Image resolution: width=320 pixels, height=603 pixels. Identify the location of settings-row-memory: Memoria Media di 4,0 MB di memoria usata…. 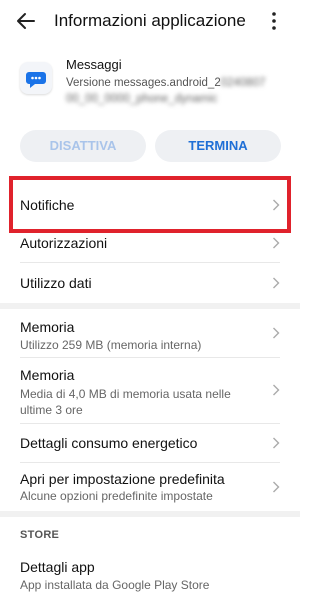
(150, 390).